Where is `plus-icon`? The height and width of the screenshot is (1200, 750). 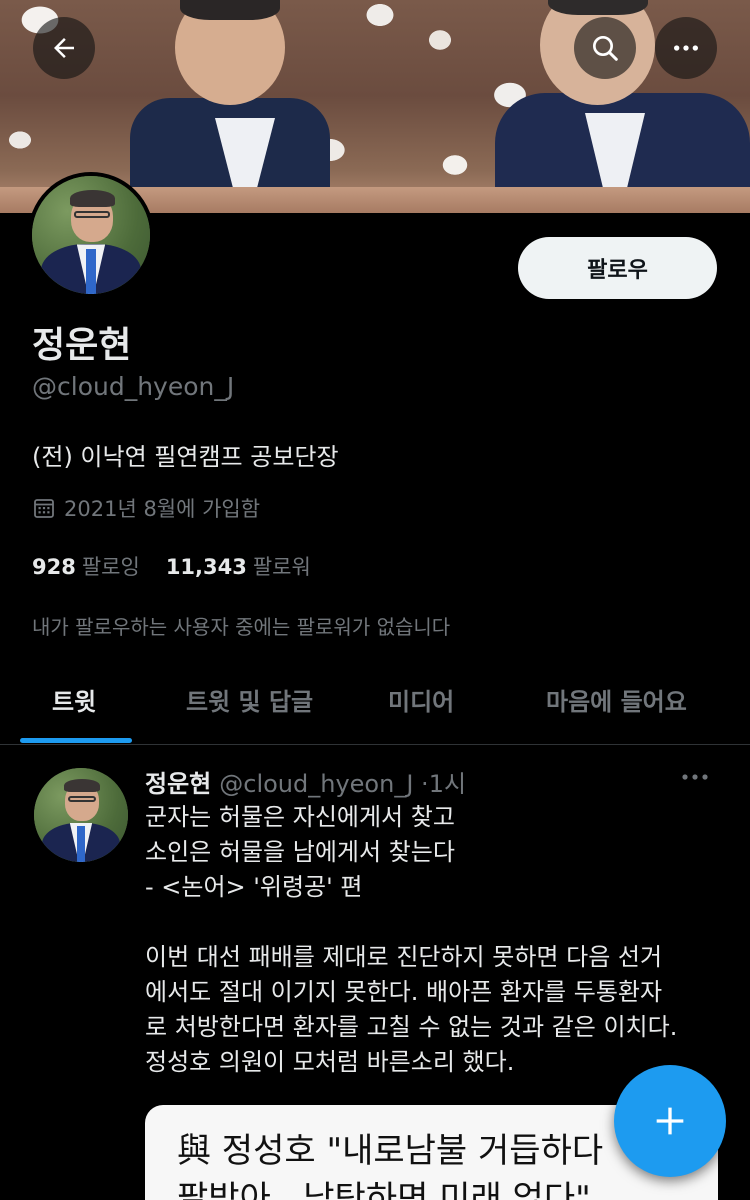
plus-icon is located at coordinates (670, 1121).